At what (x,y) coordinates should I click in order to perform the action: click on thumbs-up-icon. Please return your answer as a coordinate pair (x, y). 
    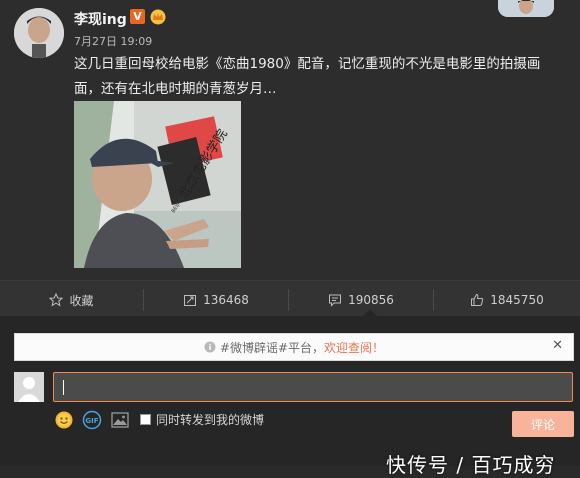
    Looking at the image, I should click on (477, 299).